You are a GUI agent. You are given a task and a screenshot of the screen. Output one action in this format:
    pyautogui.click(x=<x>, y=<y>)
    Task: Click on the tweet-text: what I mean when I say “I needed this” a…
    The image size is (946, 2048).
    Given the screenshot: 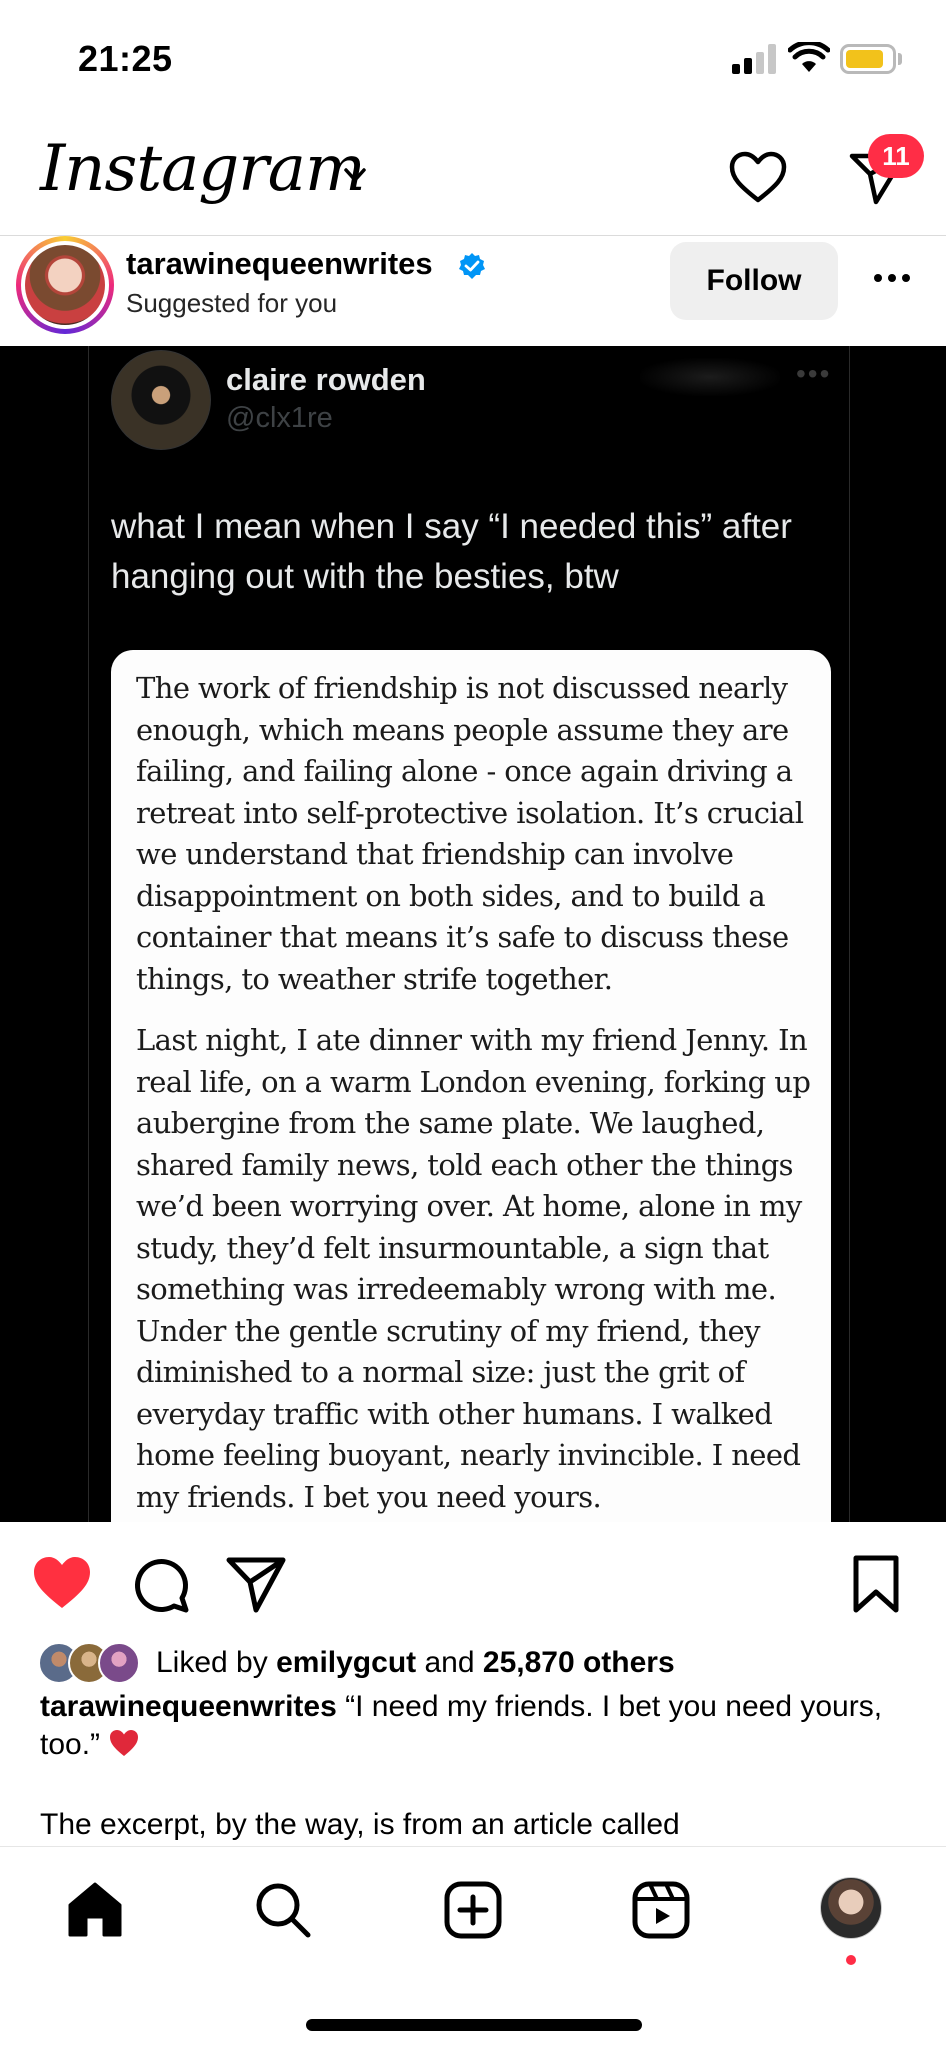 What is the action you would take?
    pyautogui.click(x=451, y=551)
    